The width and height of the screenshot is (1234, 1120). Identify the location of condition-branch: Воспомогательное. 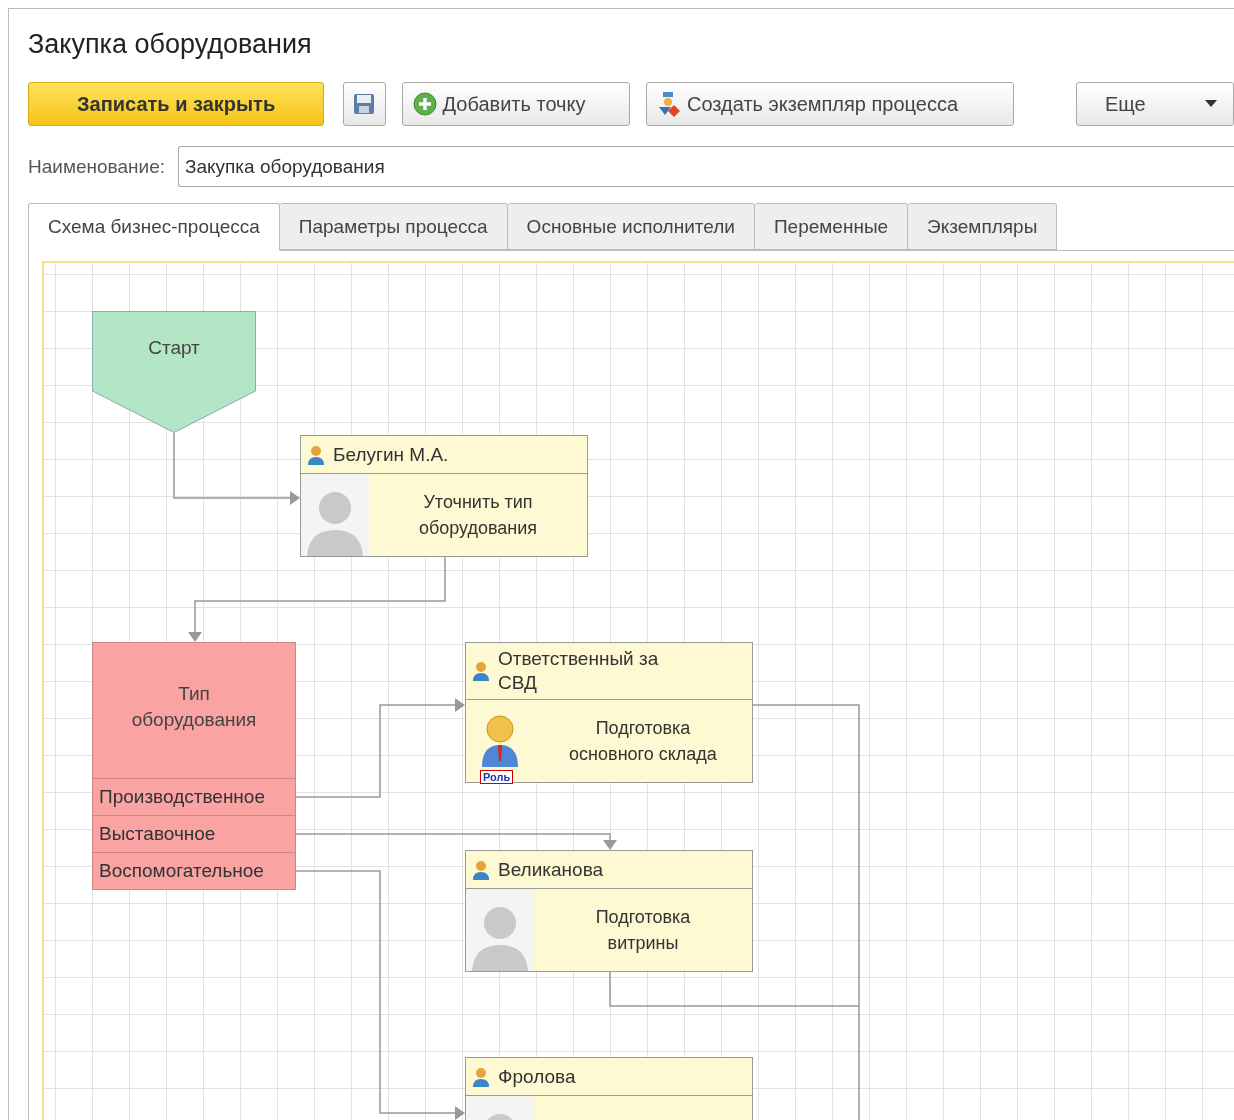
(194, 871).